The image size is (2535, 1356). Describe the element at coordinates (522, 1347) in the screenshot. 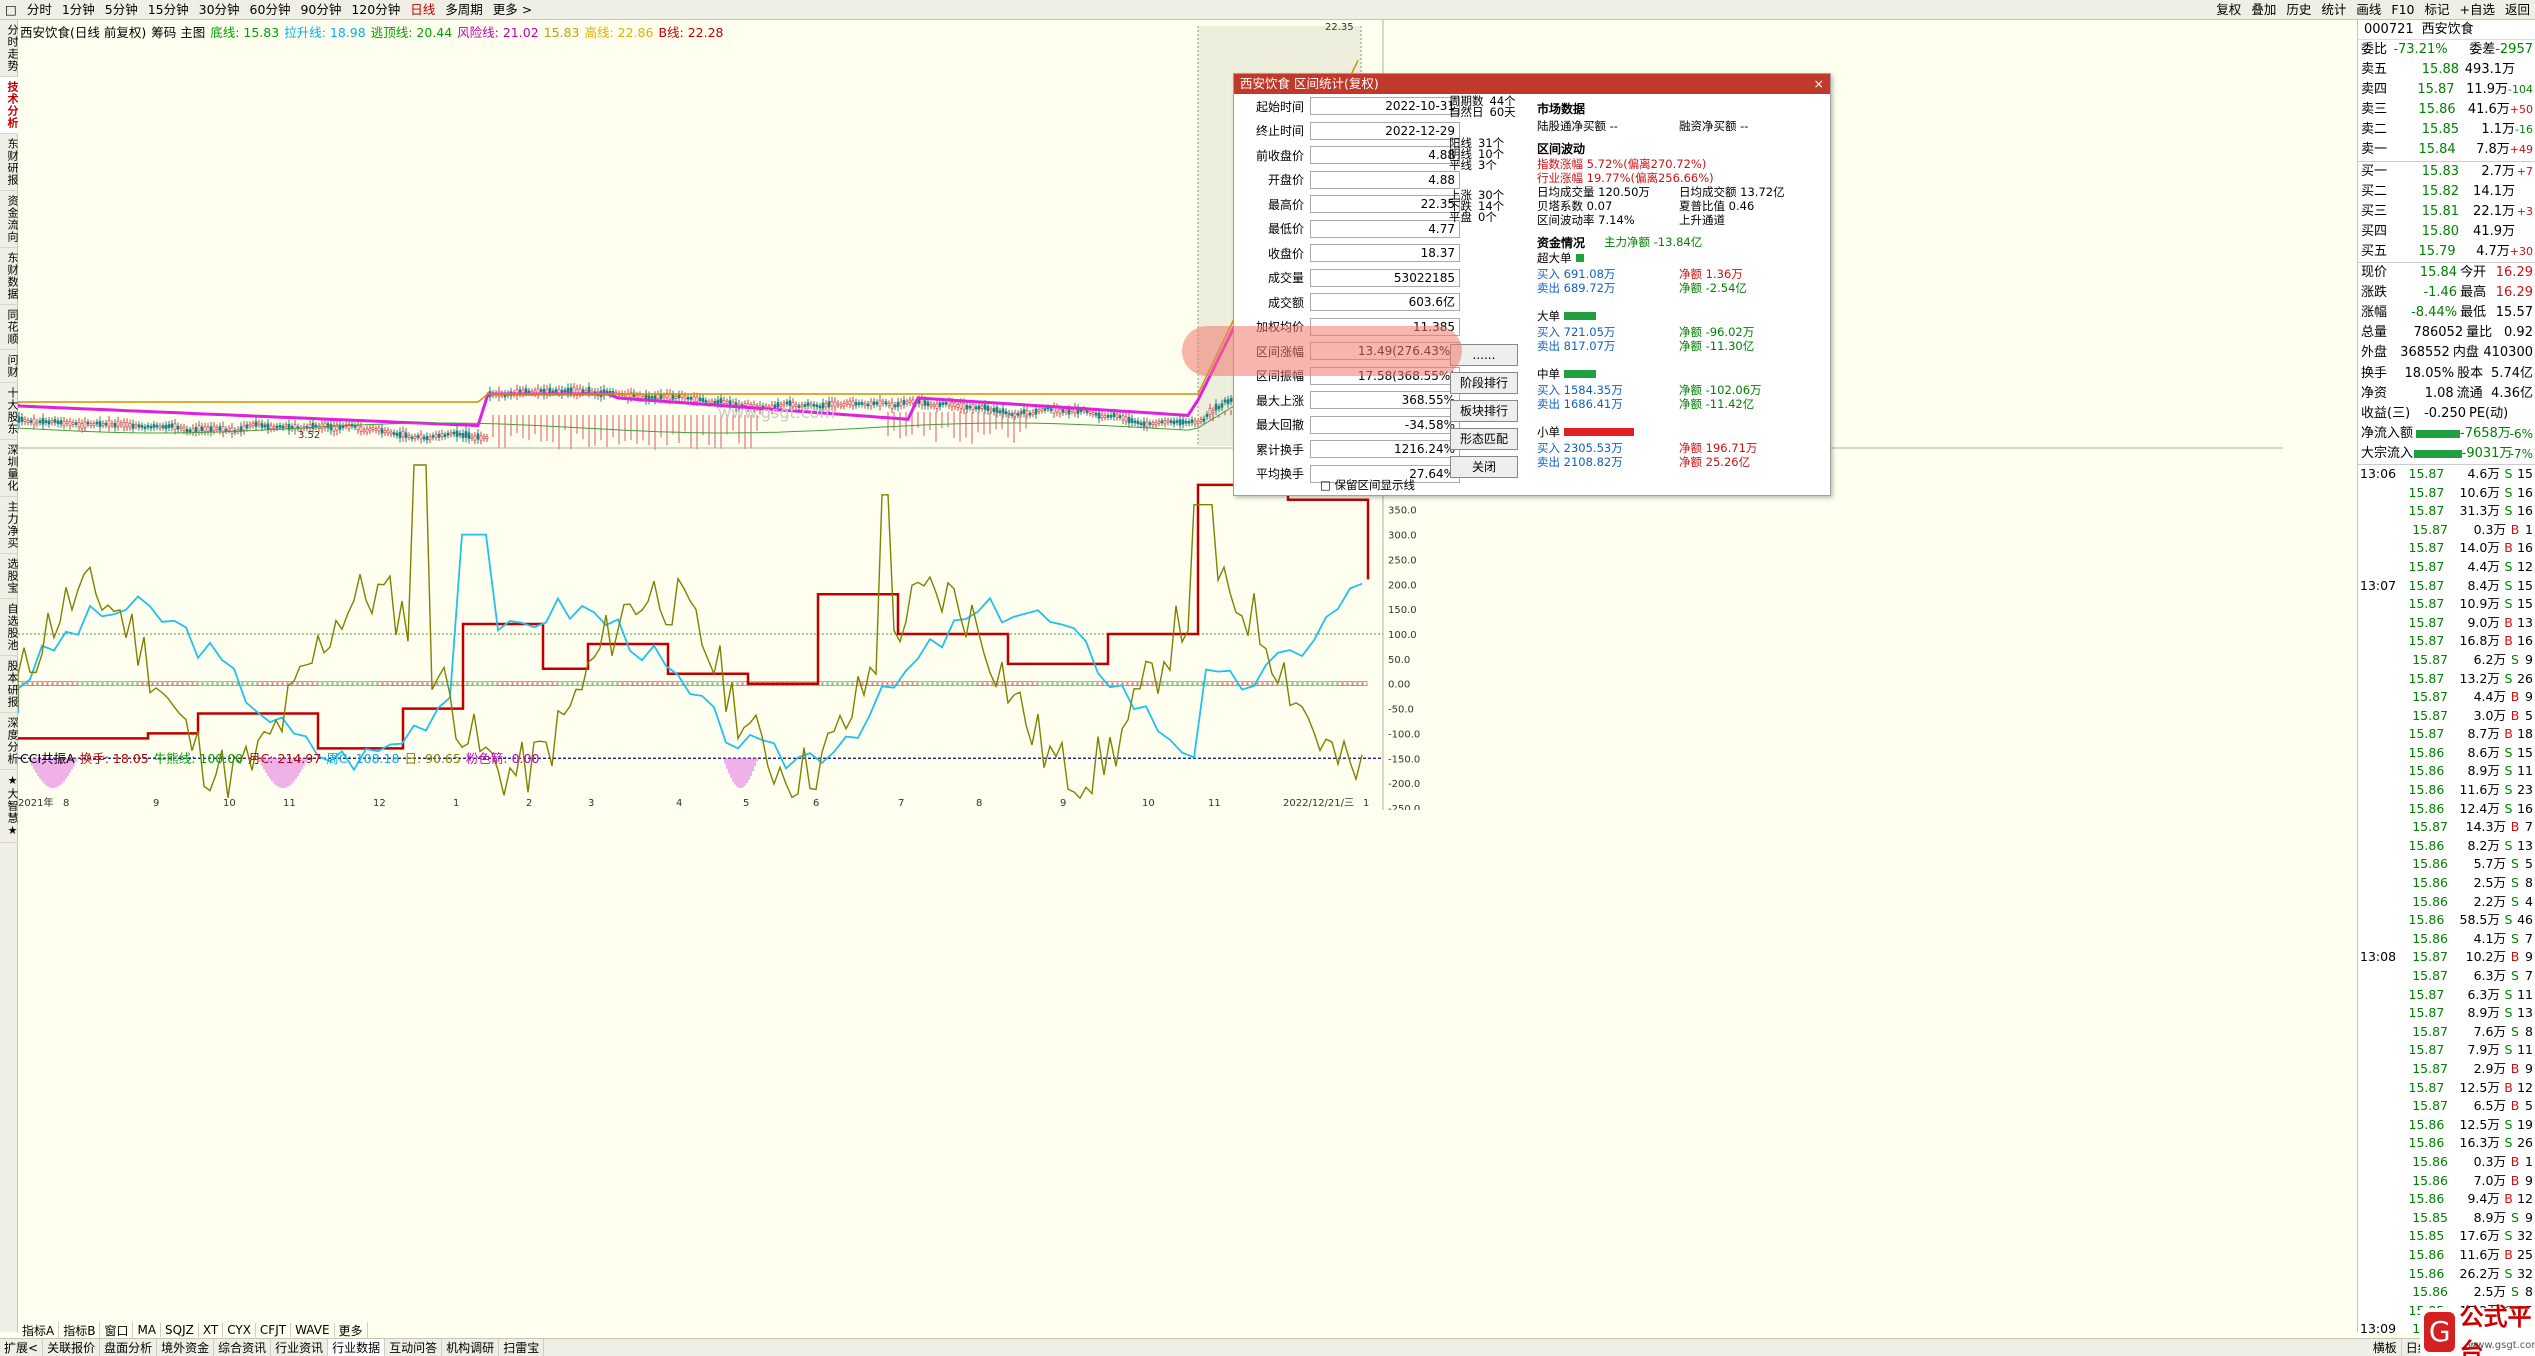

I see `bottom-tab-9: 扫雷宝` at that location.